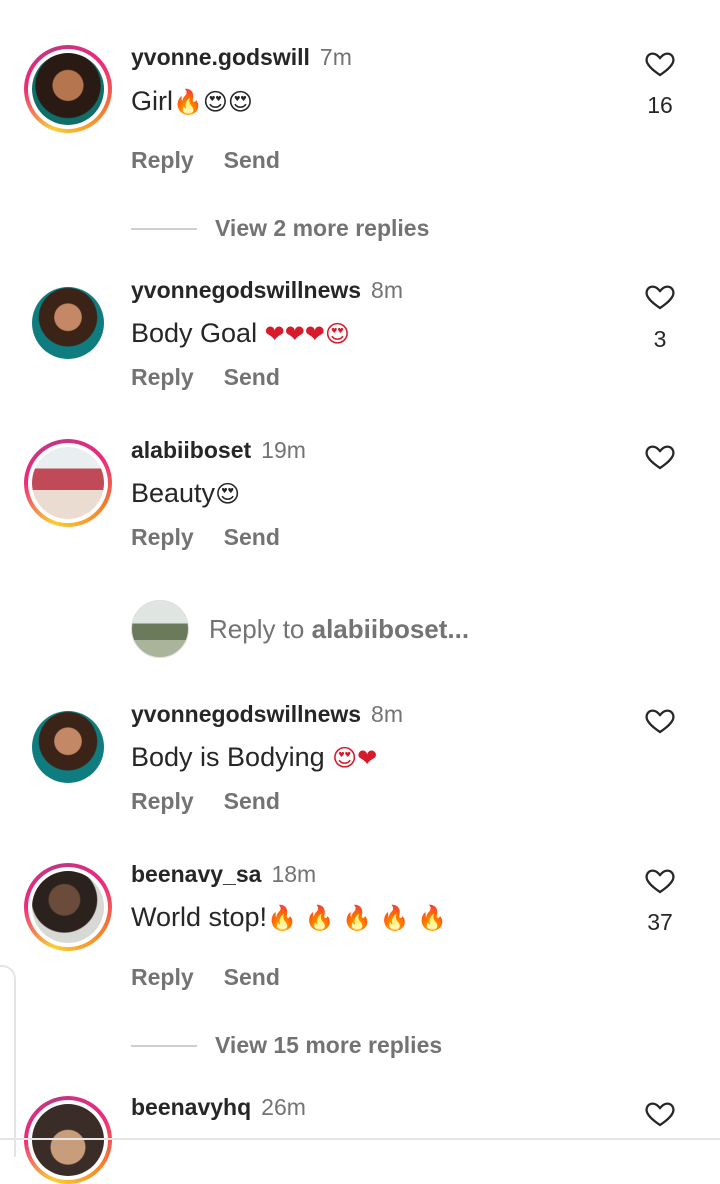 This screenshot has width=720, height=1184. What do you see at coordinates (660, 339) in the screenshot?
I see `like-count: 3` at bounding box center [660, 339].